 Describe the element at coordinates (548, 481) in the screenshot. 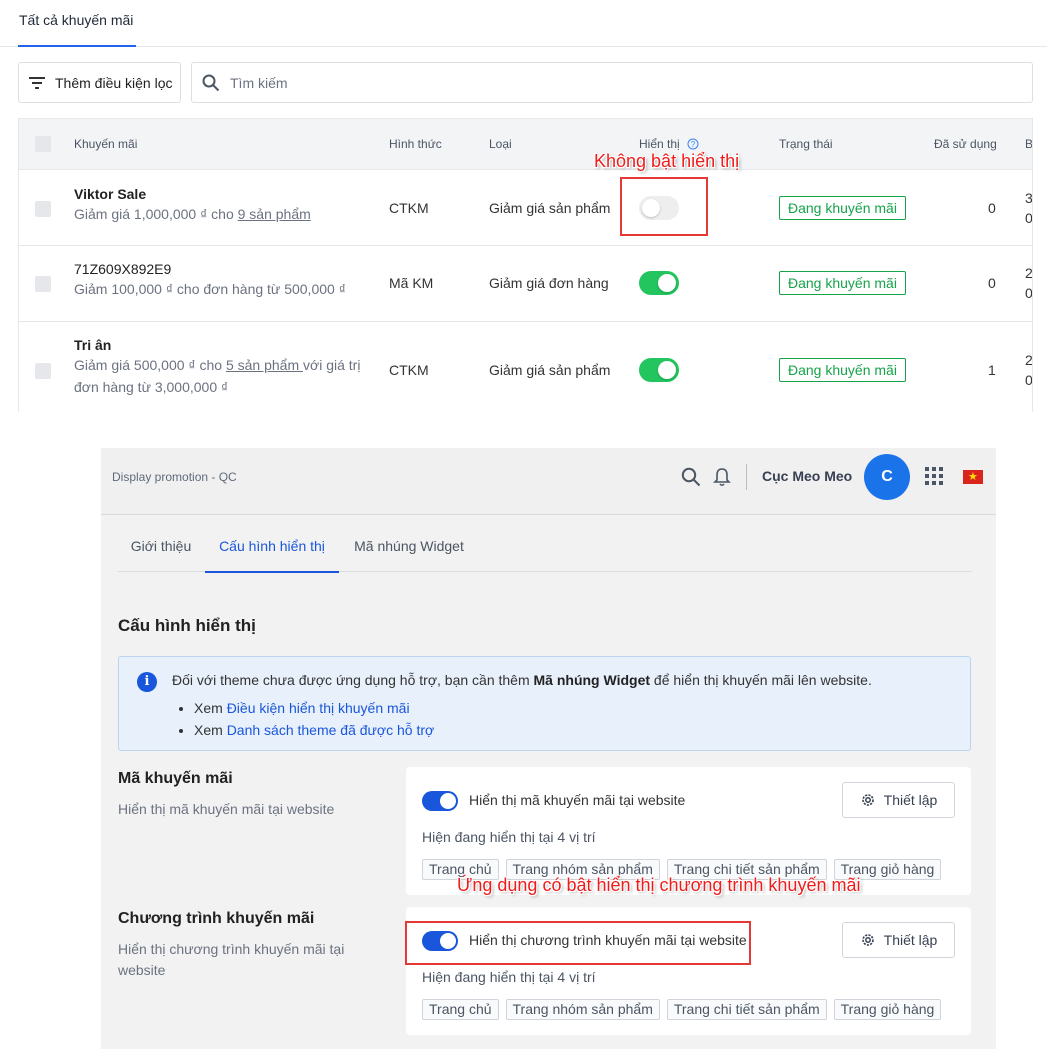

I see `app-header: Display promotion - QC Cục Meo Meo C ★` at that location.